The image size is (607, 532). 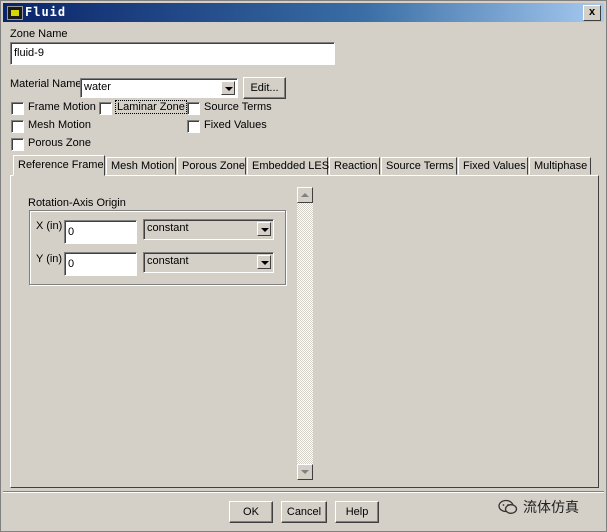 What do you see at coordinates (77, 203) in the screenshot?
I see `rotation-axis-origin-label: Rotation-Axis Origin` at bounding box center [77, 203].